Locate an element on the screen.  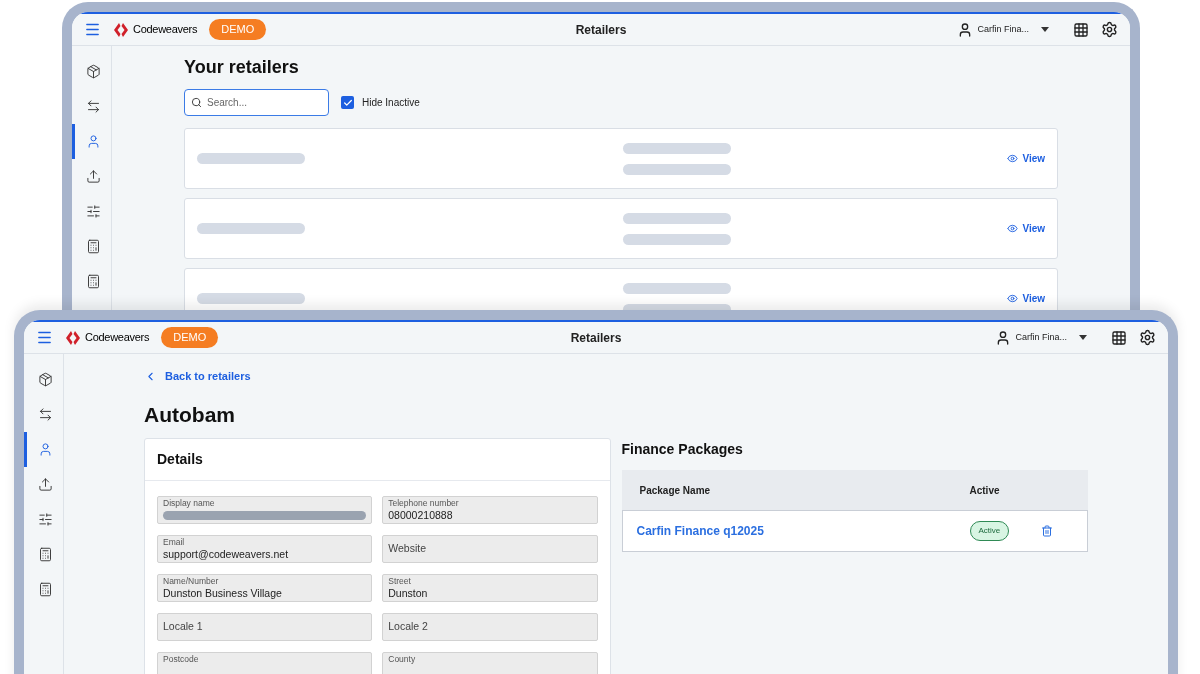
column-header: Active is located at coordinates (984, 490).